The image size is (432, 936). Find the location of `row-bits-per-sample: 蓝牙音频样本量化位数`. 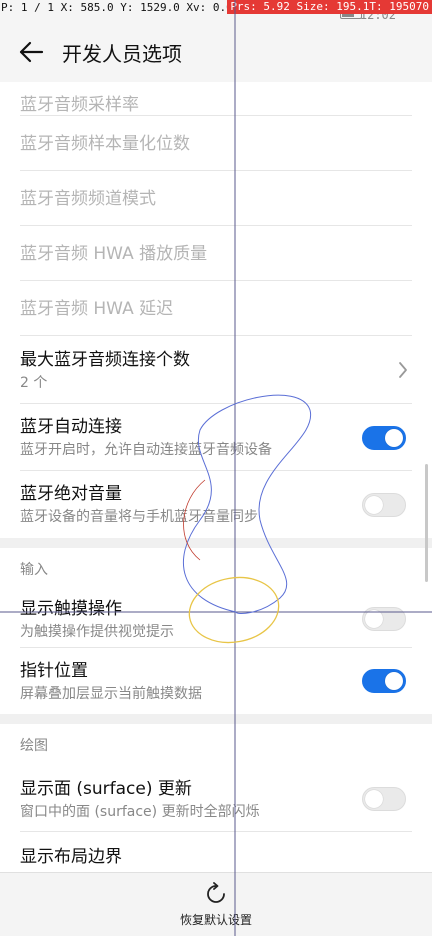

row-bits-per-sample: 蓝牙音频样本量化位数 is located at coordinates (216, 143).